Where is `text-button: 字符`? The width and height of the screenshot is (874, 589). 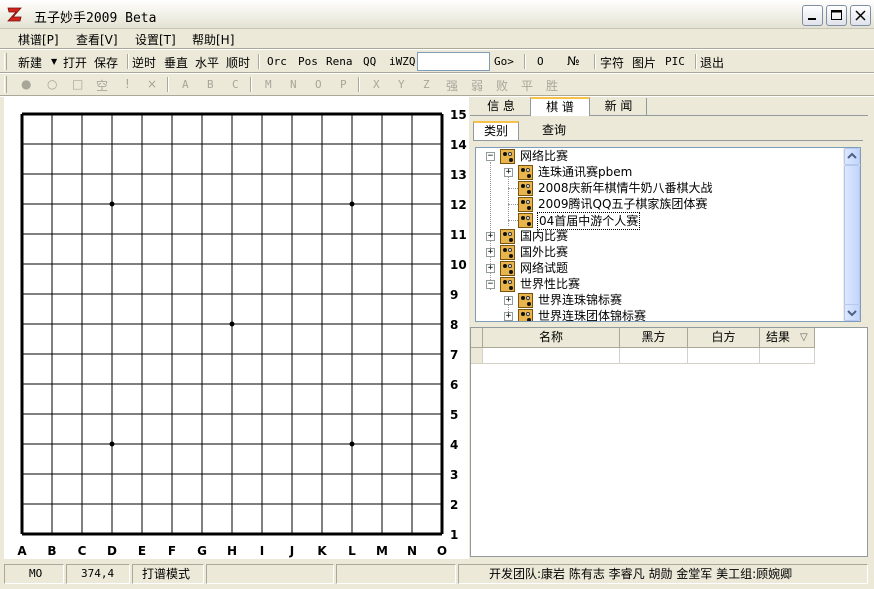
text-button: 字符 is located at coordinates (612, 62).